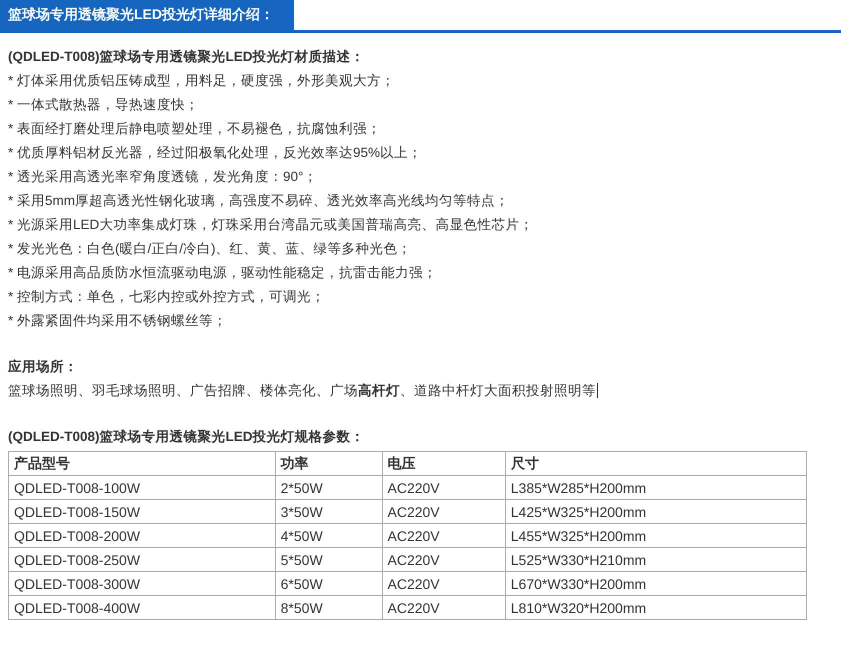 This screenshot has width=841, height=654. Describe the element at coordinates (195, 129) in the screenshot. I see `feature-item: * 表面经打磨处理后静电喷塑处理，不易褪色，抗腐蚀利强；` at that location.